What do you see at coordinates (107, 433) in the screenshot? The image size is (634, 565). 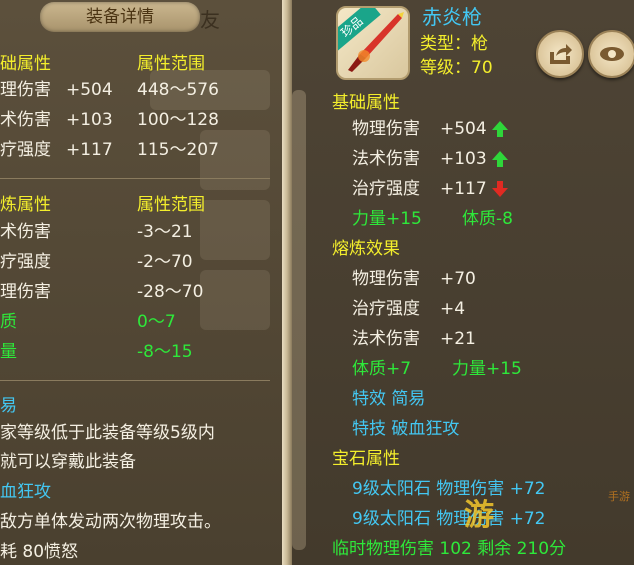 I see `trade-line: 家等级低于此装备等级5级内` at bounding box center [107, 433].